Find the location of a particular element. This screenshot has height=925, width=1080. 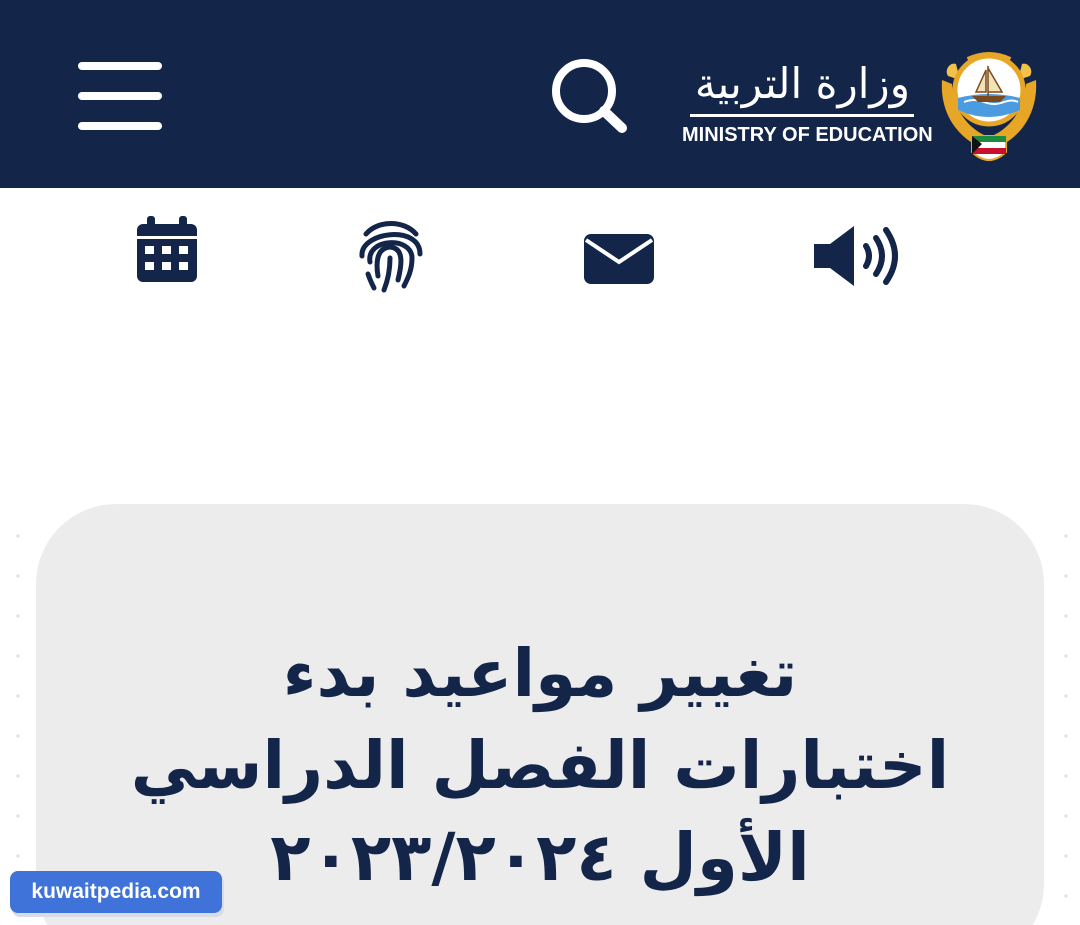

search-icon is located at coordinates (588, 95).